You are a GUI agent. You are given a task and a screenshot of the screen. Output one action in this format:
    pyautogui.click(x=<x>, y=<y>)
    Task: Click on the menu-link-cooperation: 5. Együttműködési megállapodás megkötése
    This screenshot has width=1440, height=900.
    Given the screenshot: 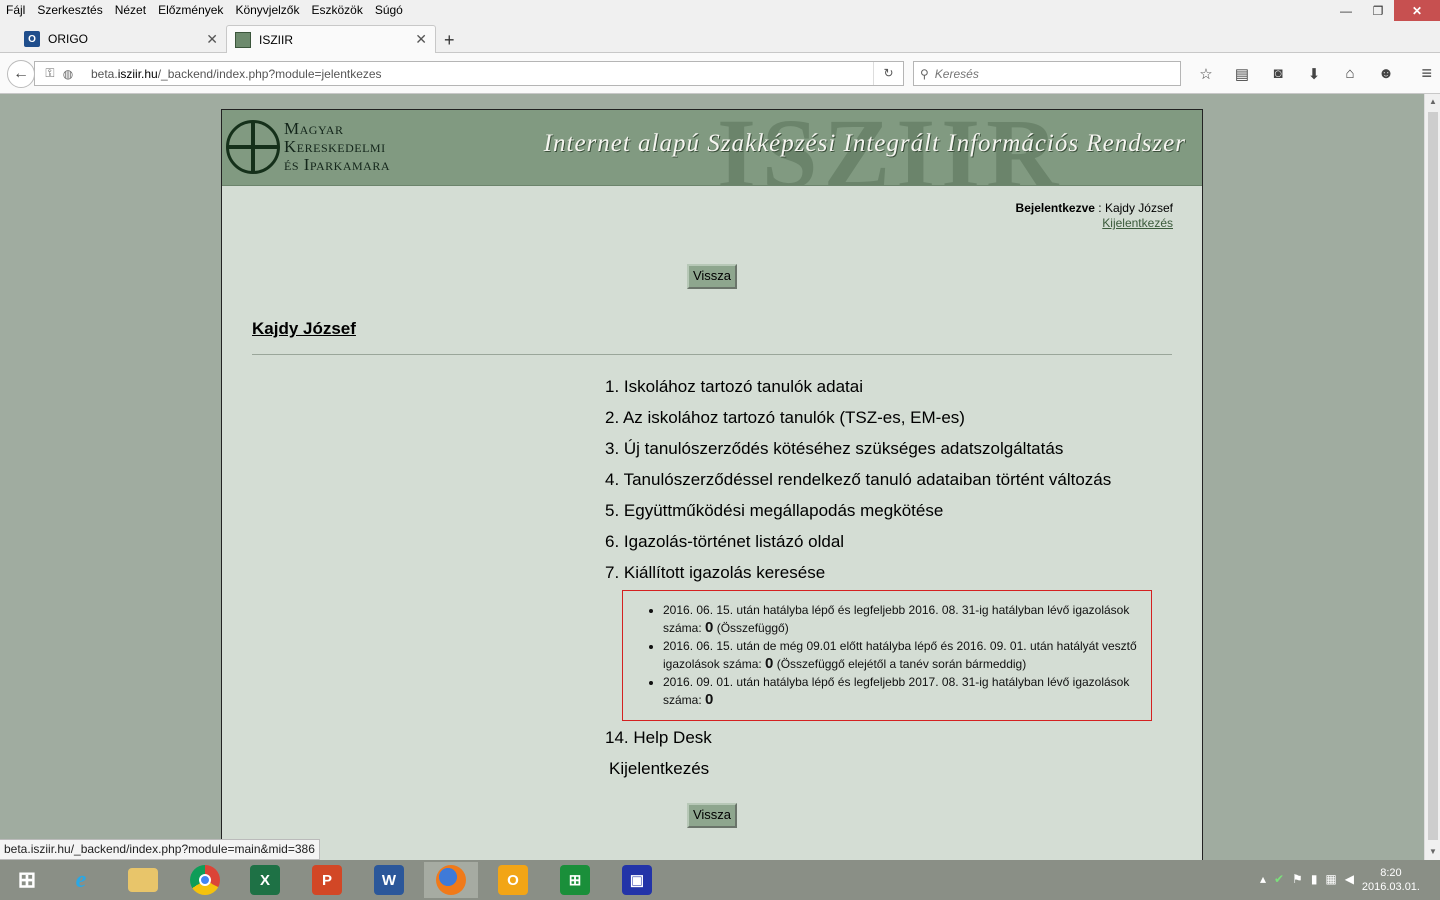 What is the action you would take?
    pyautogui.click(x=885, y=515)
    